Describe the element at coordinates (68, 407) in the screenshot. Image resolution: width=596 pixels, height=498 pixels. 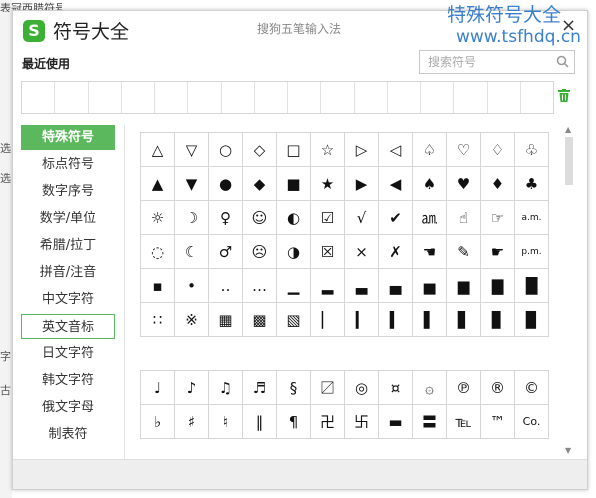
I see `category-item: 俄文字母` at that location.